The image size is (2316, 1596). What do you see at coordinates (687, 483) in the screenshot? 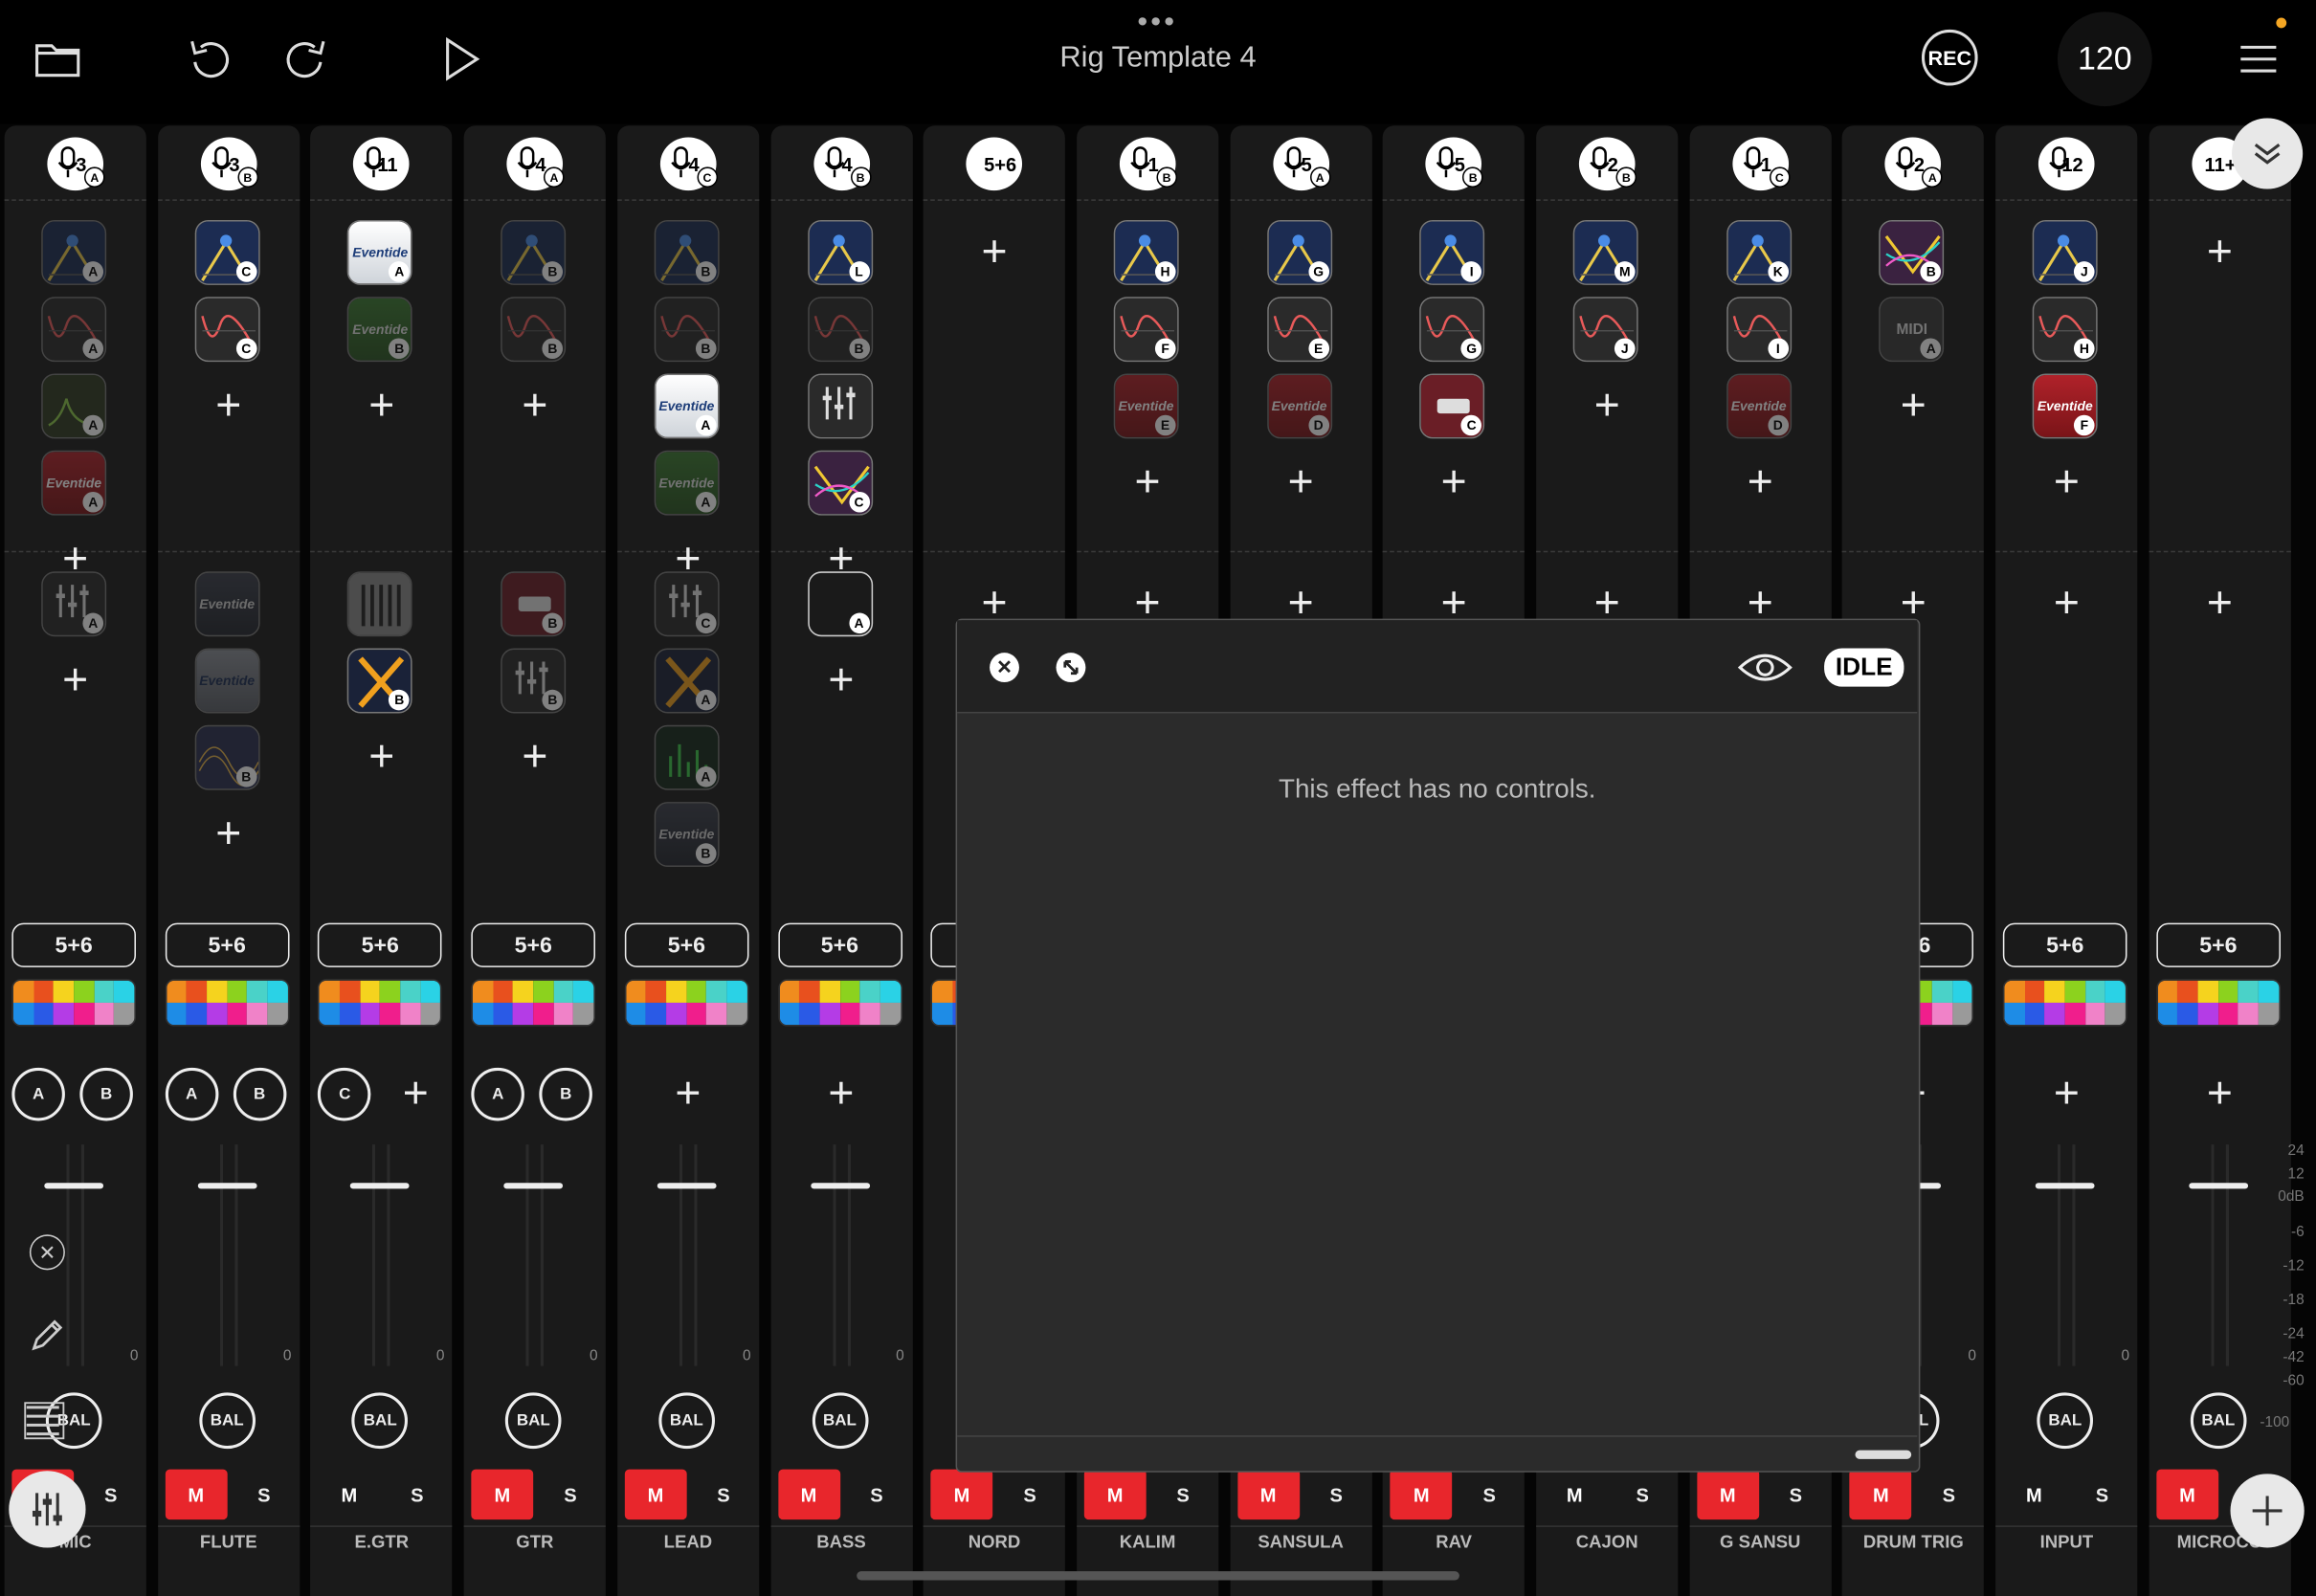
I see `plugin-slot-eventide-green: Eventide A` at bounding box center [687, 483].